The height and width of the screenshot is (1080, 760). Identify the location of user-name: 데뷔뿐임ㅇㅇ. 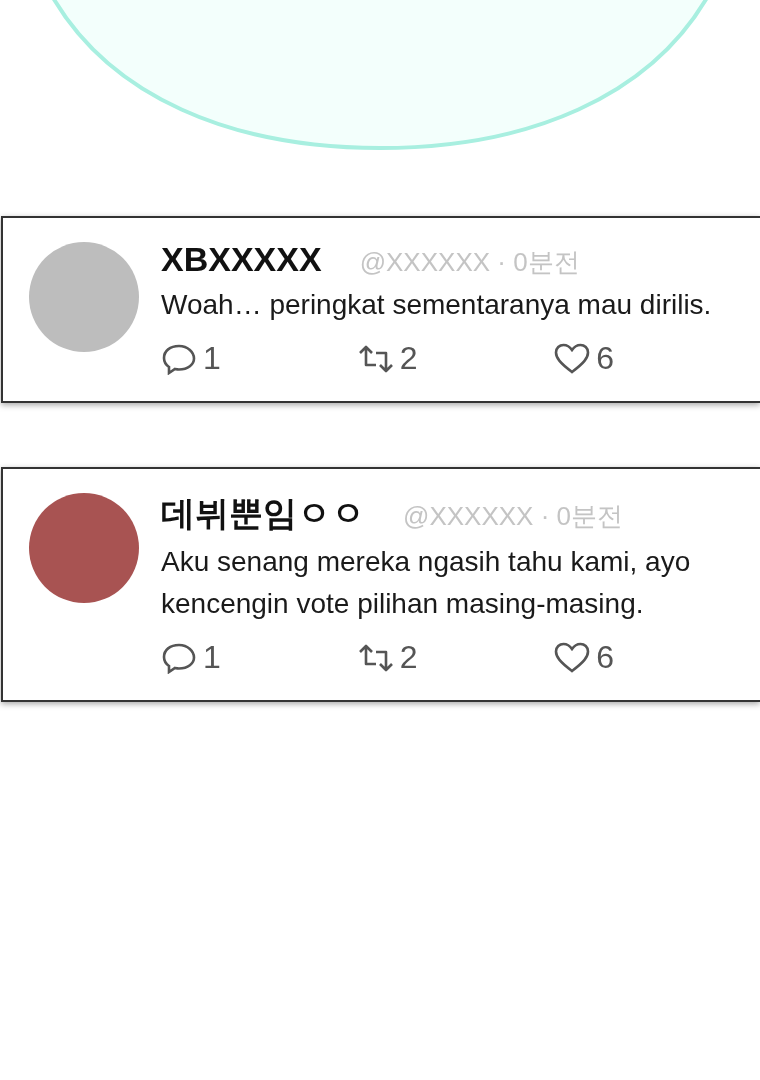
(263, 513).